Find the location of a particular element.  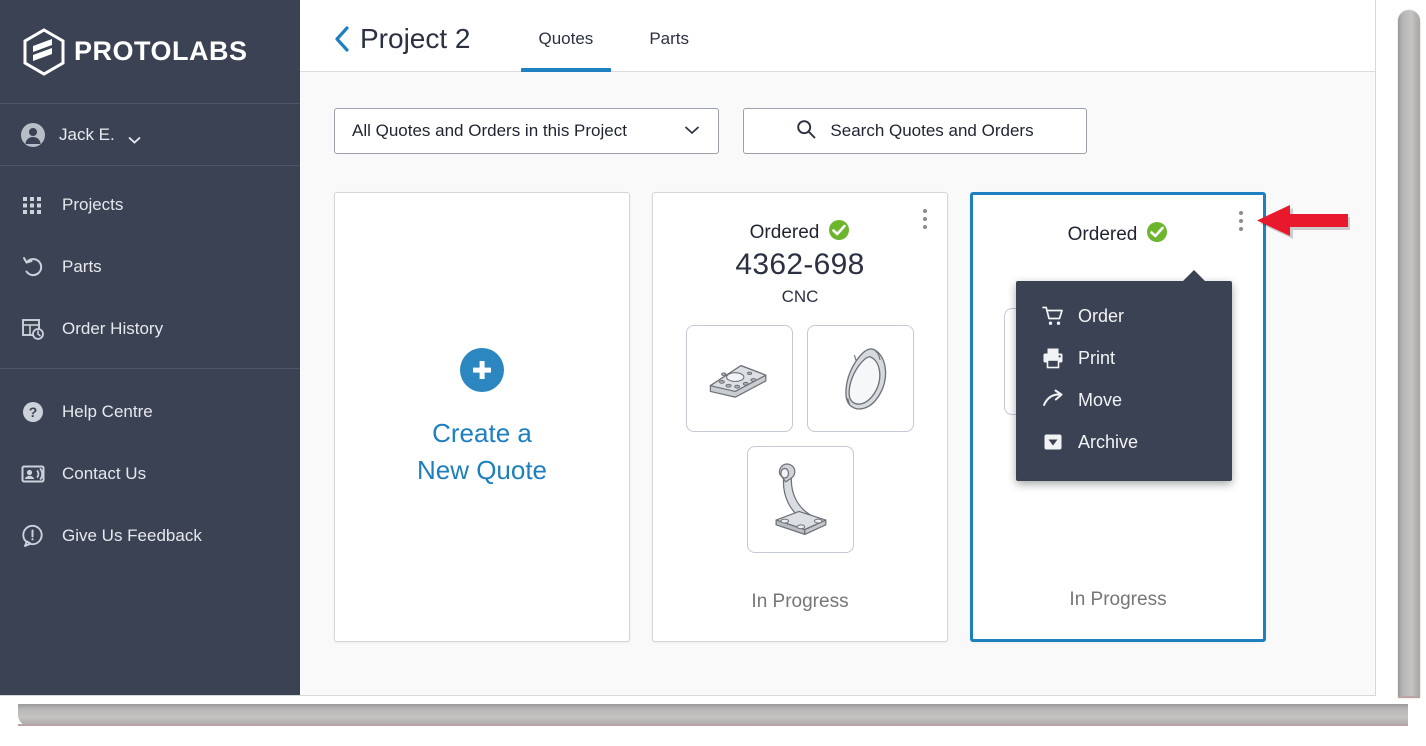

card-kebab-menu-button is located at coordinates (925, 219).